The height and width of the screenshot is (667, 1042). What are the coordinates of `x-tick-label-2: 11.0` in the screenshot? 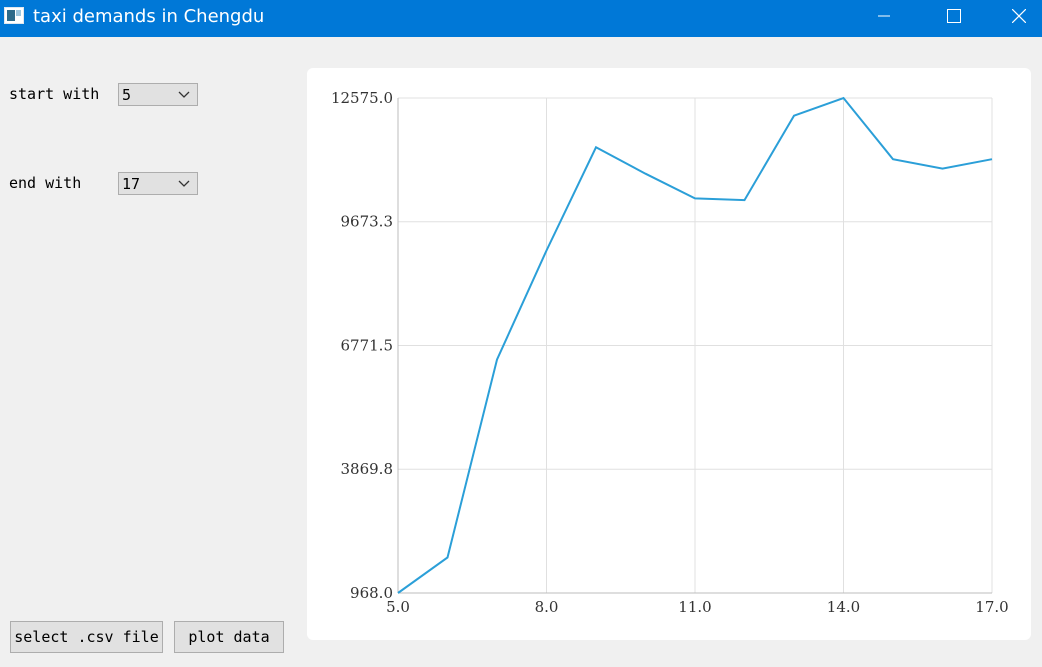 It's located at (694, 607).